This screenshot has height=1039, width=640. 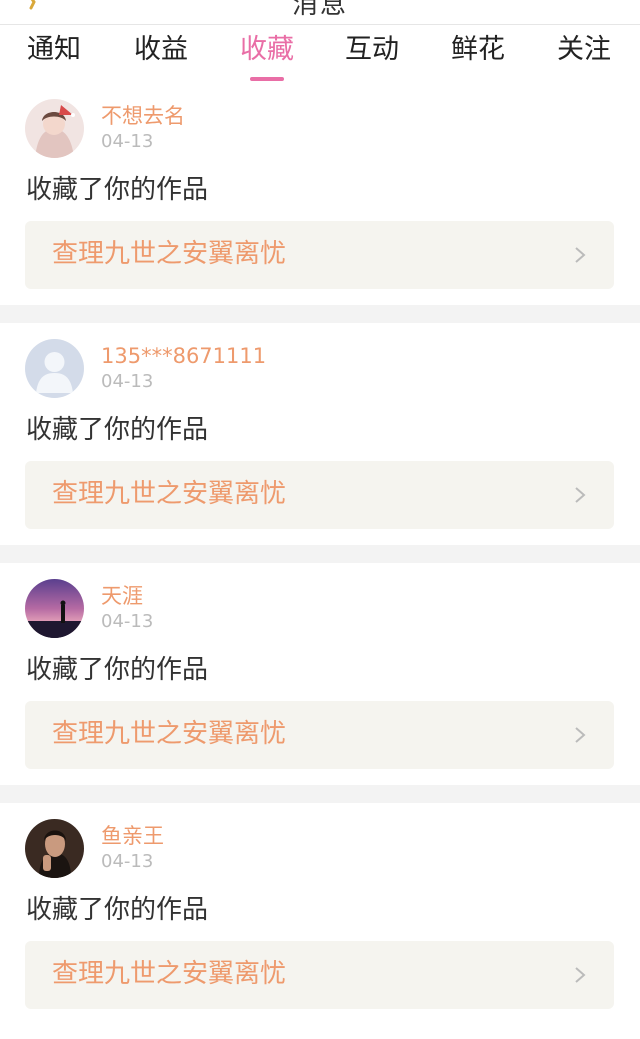 I want to click on top-bar: 消息, so click(x=320, y=12).